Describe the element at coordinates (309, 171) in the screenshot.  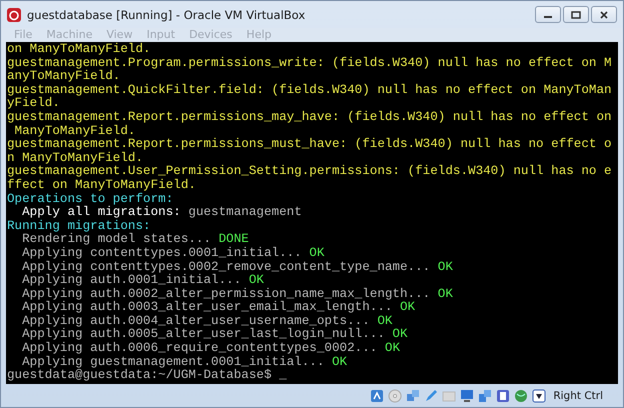
I see `console-line: guestmanagement.User_Permission_Setting.permissions: (fields.W340) null has no e` at that location.